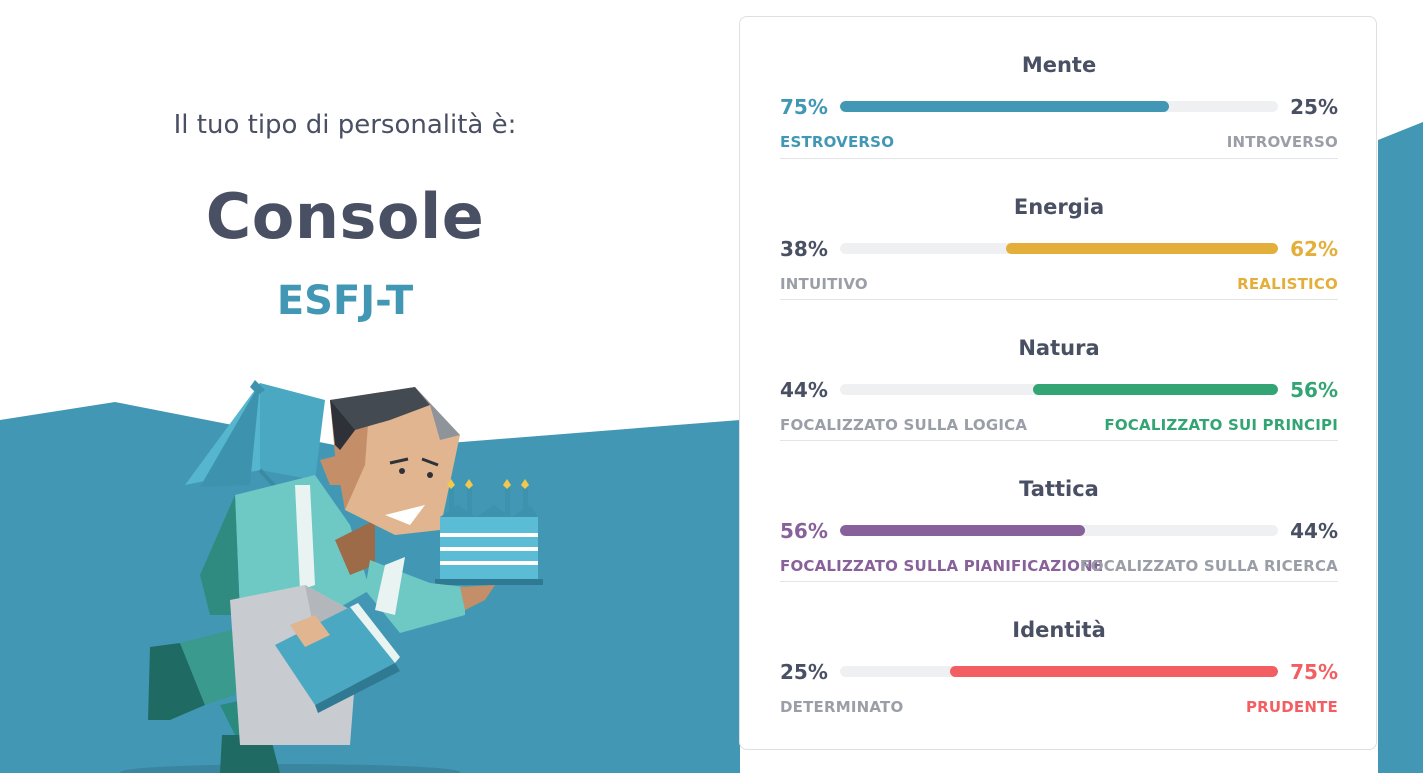 The height and width of the screenshot is (773, 1423). What do you see at coordinates (345, 576) in the screenshot?
I see `consul-character-illustration` at bounding box center [345, 576].